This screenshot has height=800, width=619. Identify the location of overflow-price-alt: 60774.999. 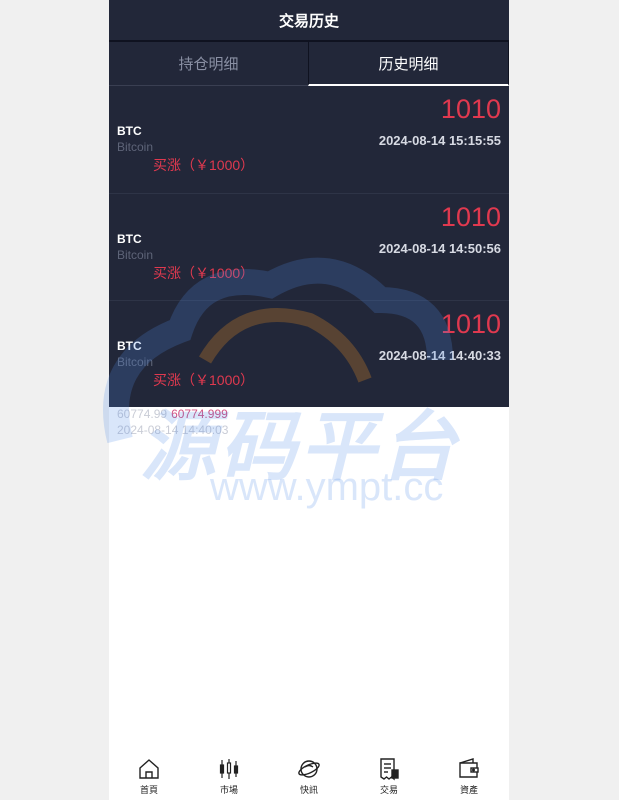
(199, 414).